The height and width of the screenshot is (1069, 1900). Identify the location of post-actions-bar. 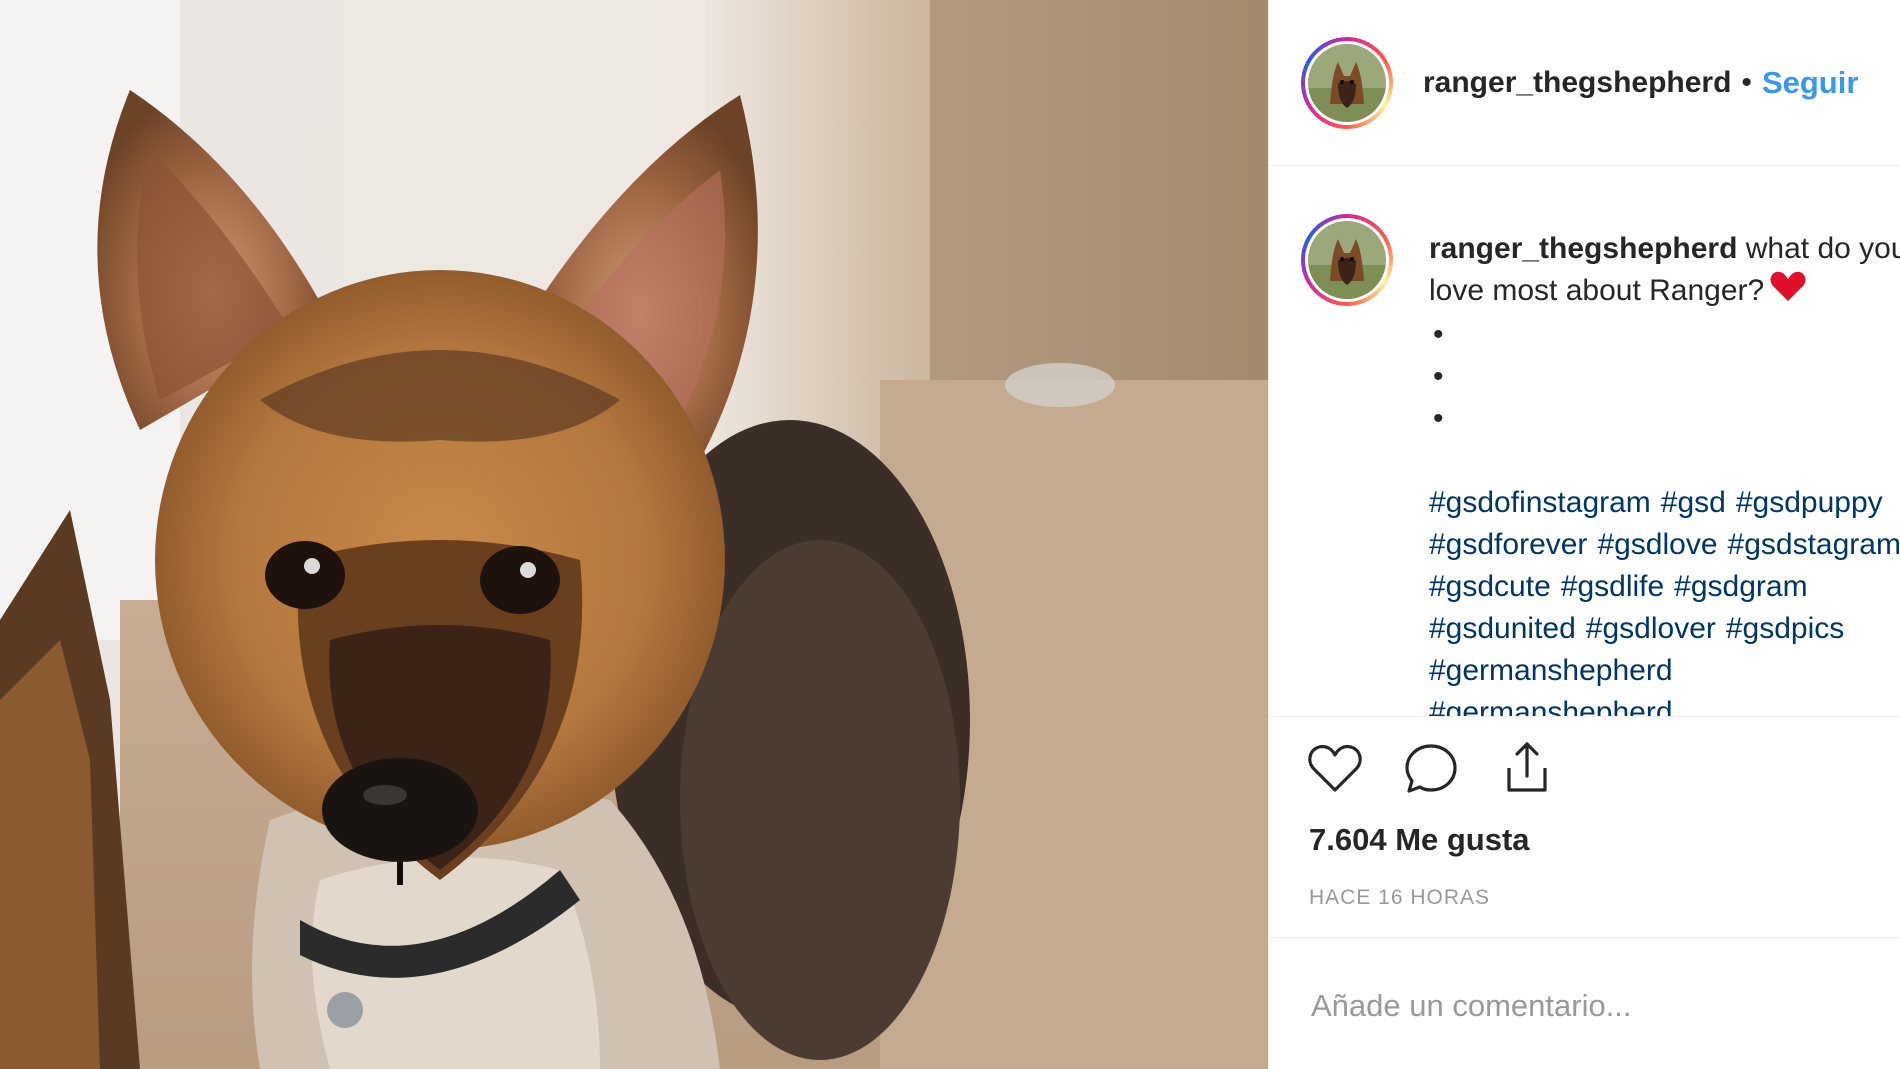
(1431, 768).